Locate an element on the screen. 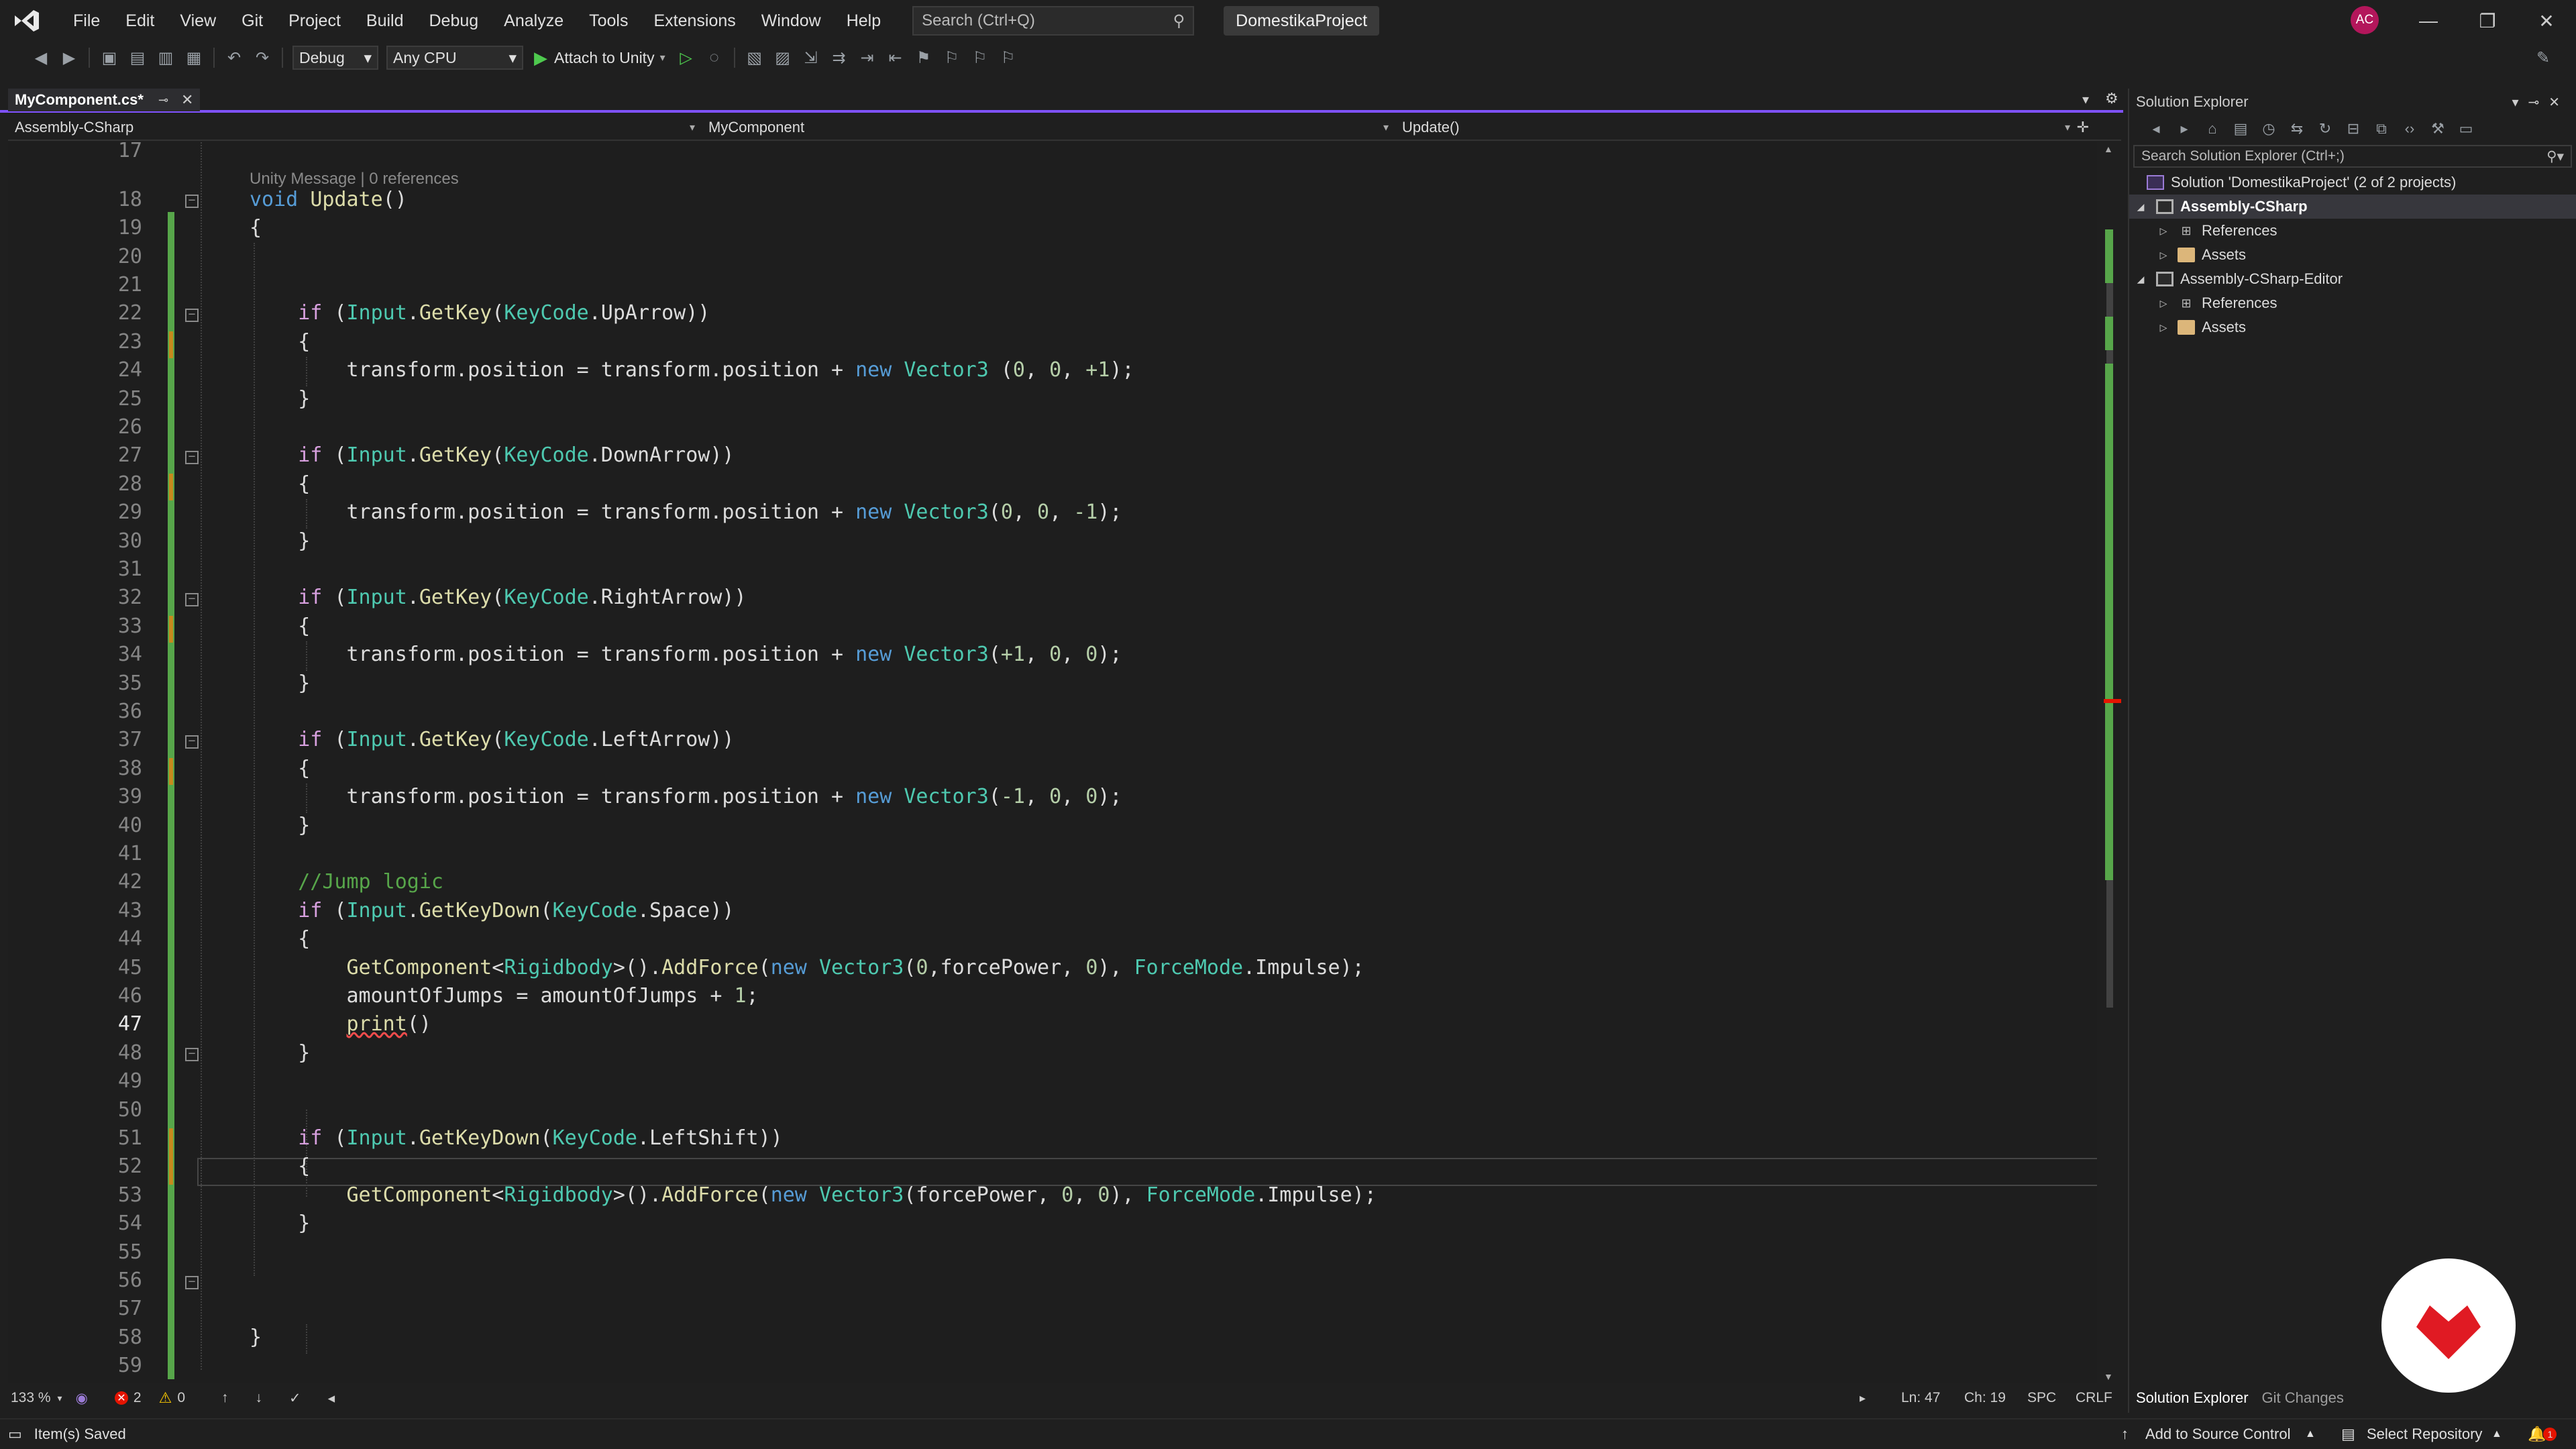  split-window-icon: ✛ is located at coordinates (2083, 127).